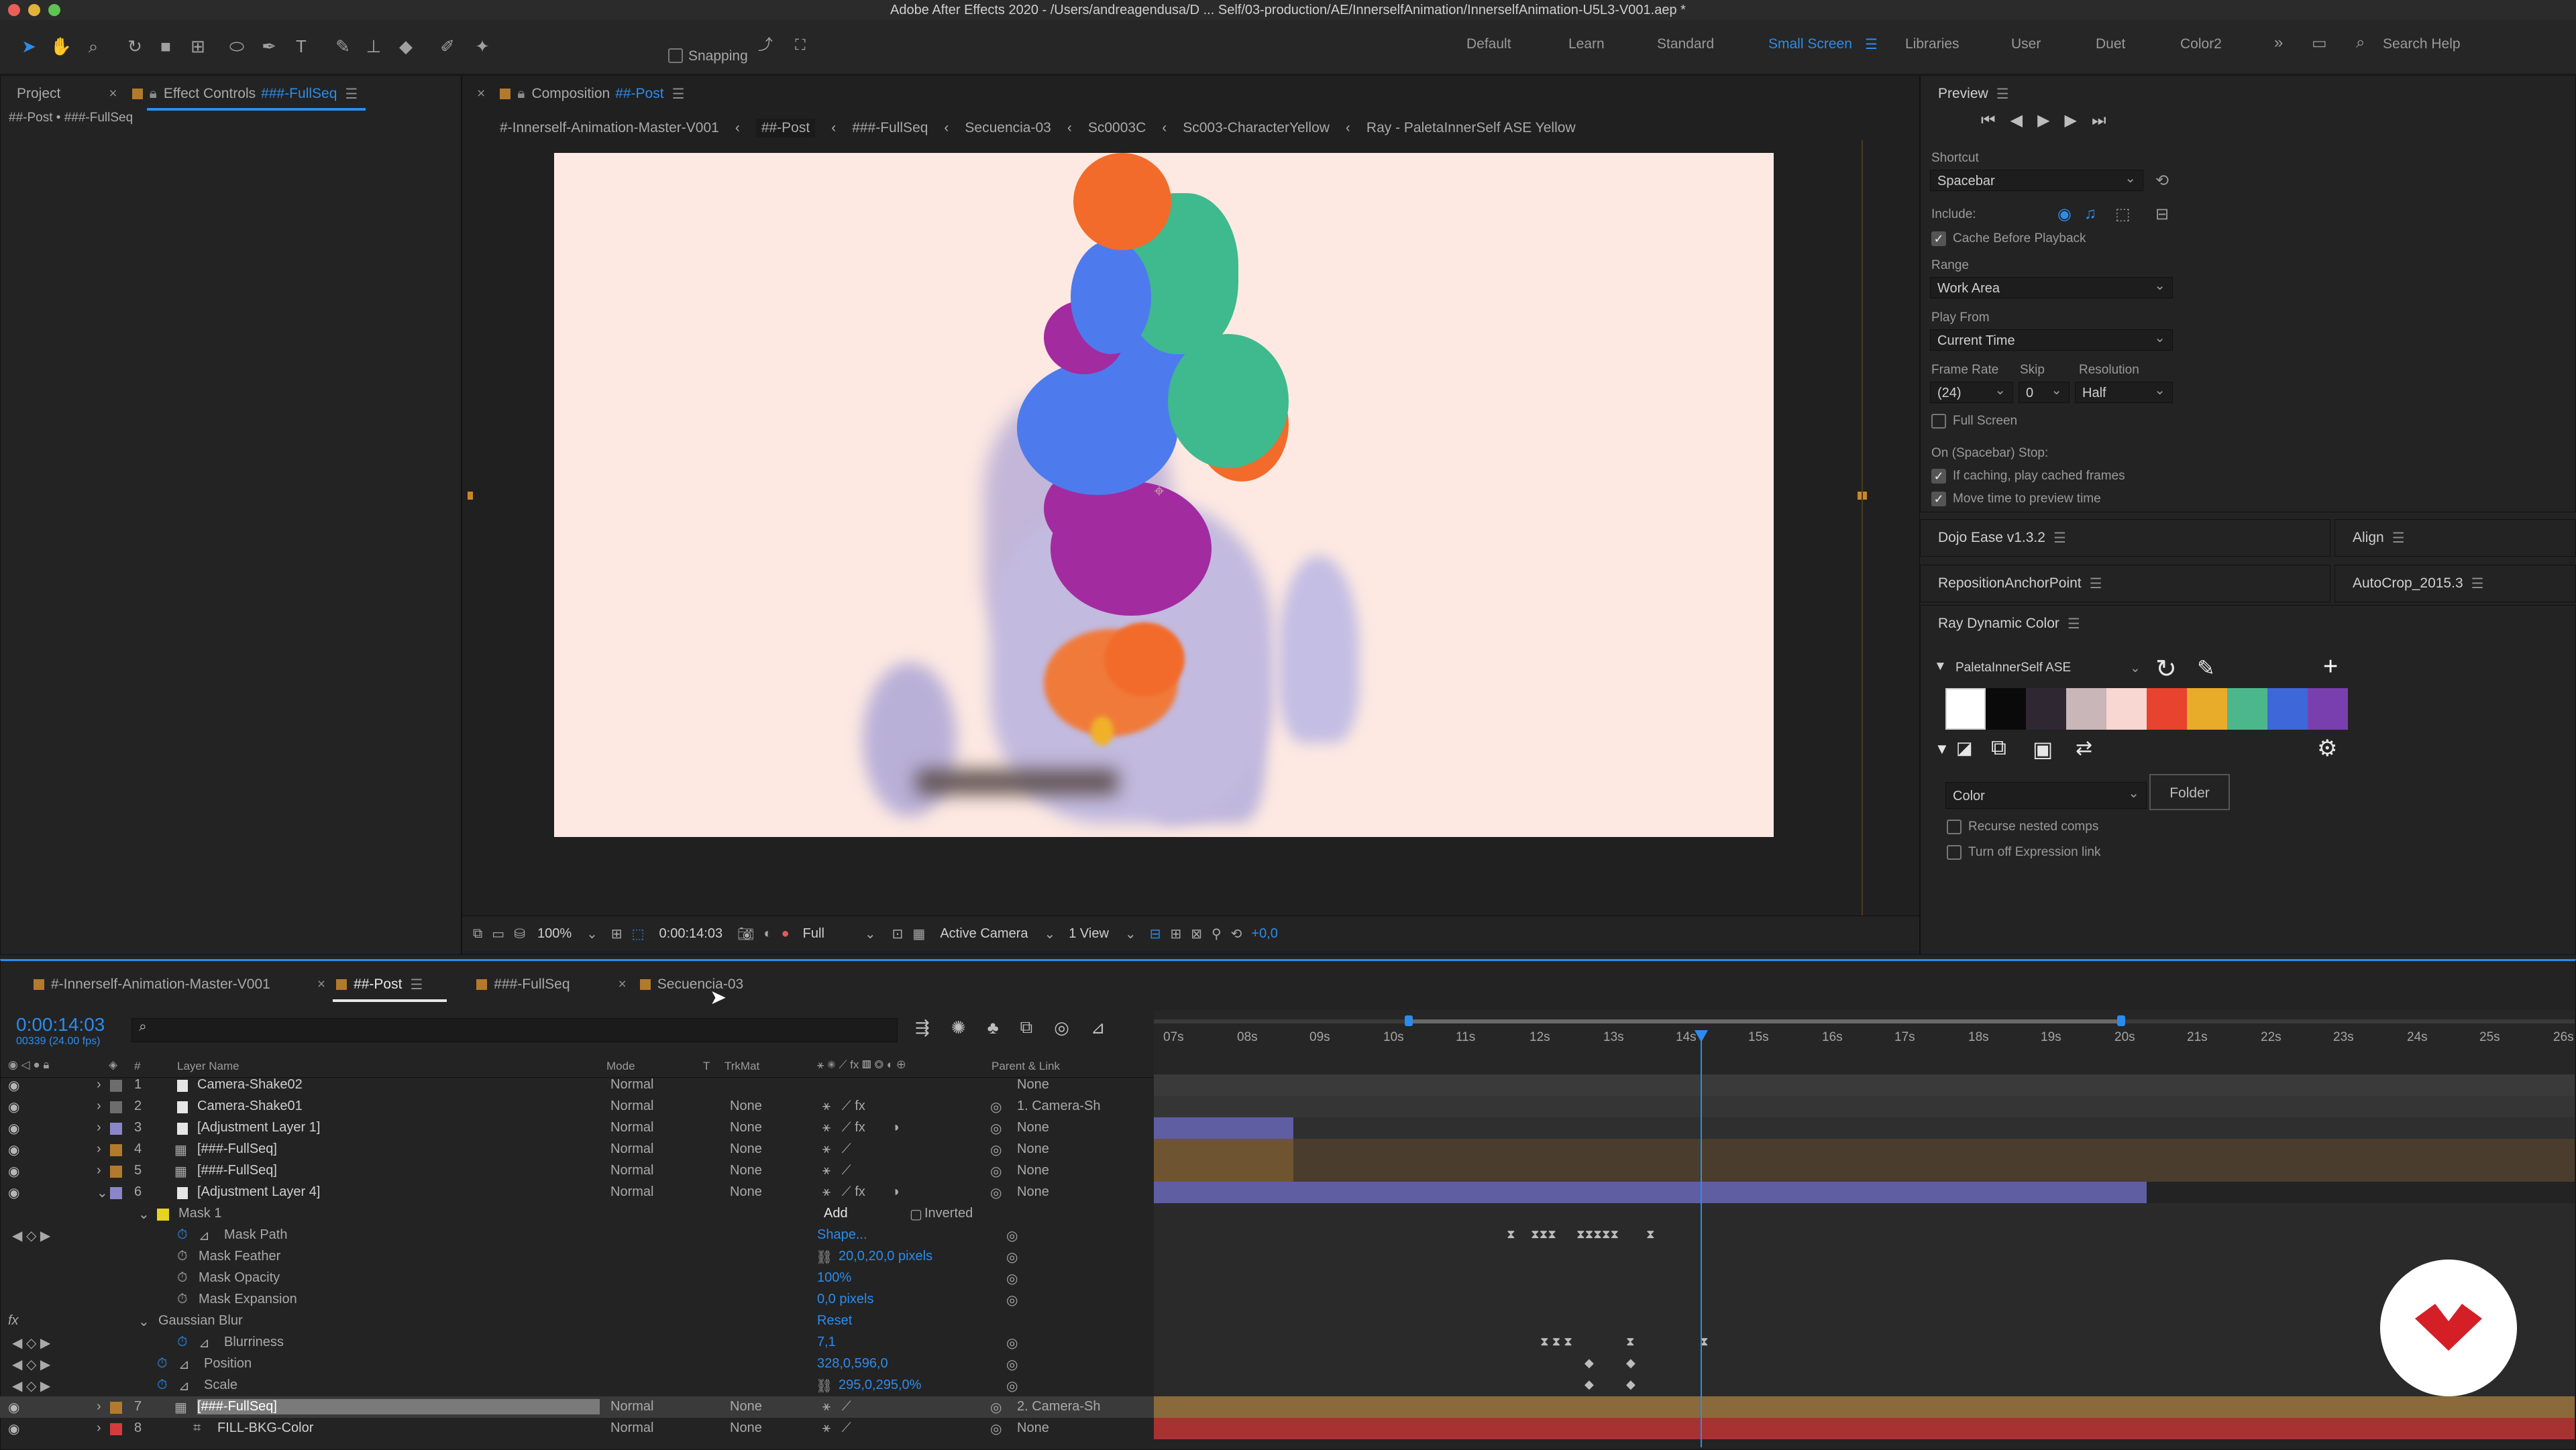  What do you see at coordinates (786, 934) in the screenshot?
I see `color-channels-icon: ●` at bounding box center [786, 934].